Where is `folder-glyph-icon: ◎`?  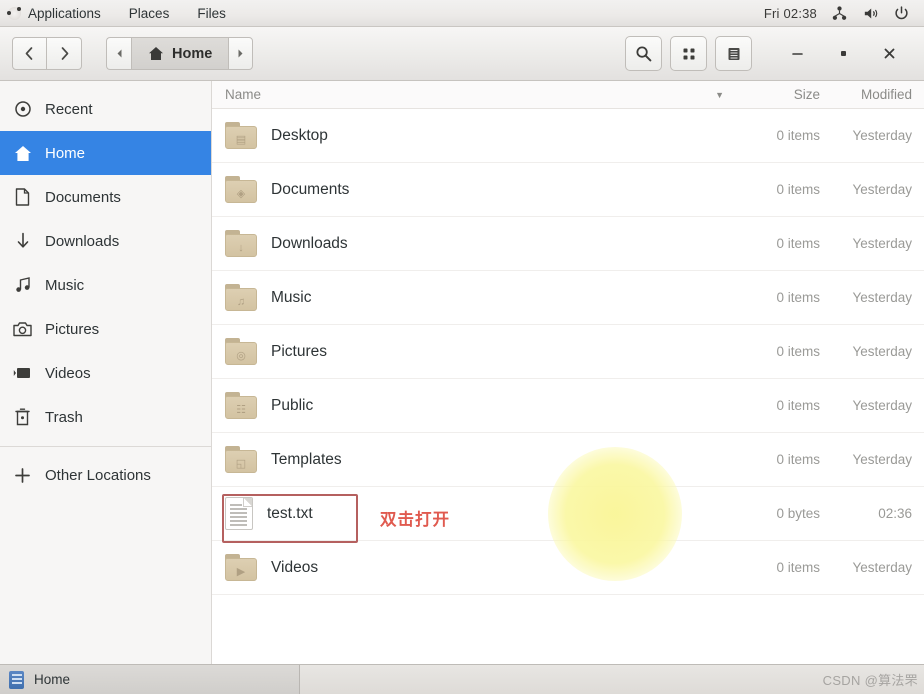
folder-glyph-icon: ◎ is located at coordinates (241, 356).